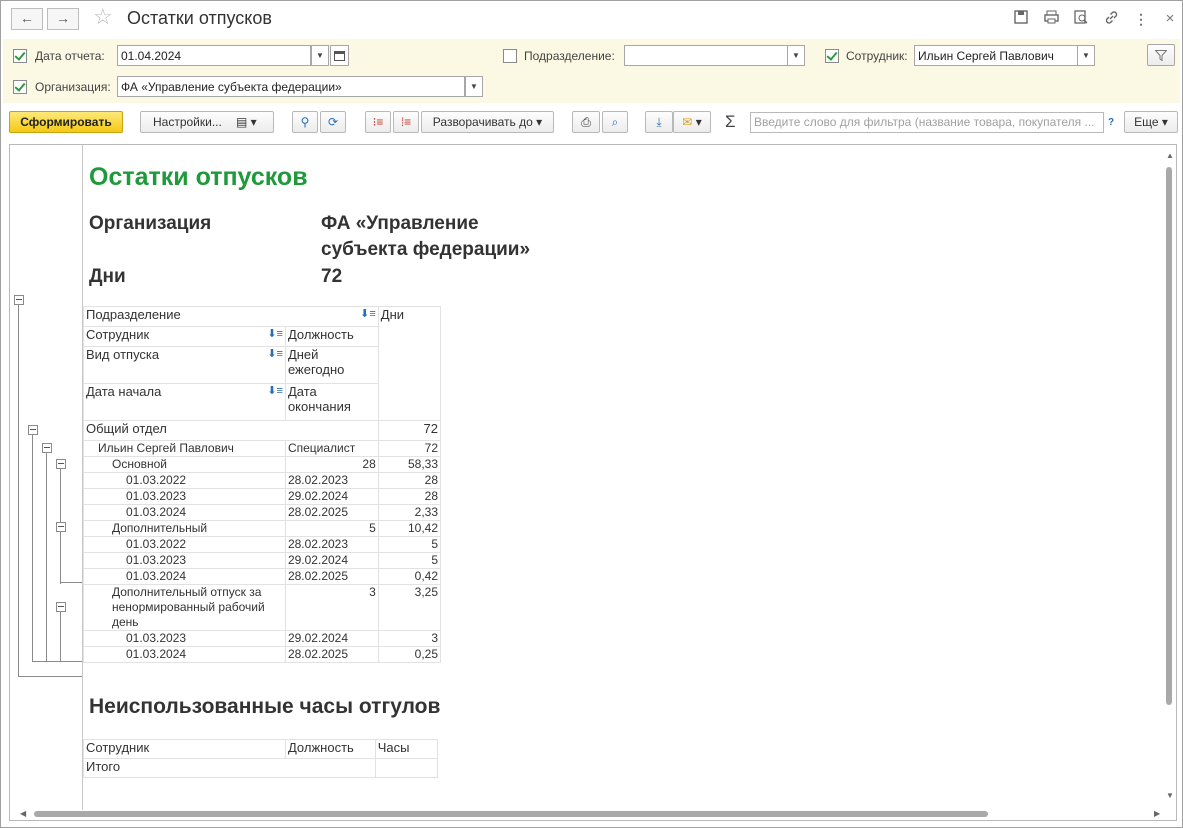  Describe the element at coordinates (20, 87) in the screenshot. I see `organization-checkbox` at that location.